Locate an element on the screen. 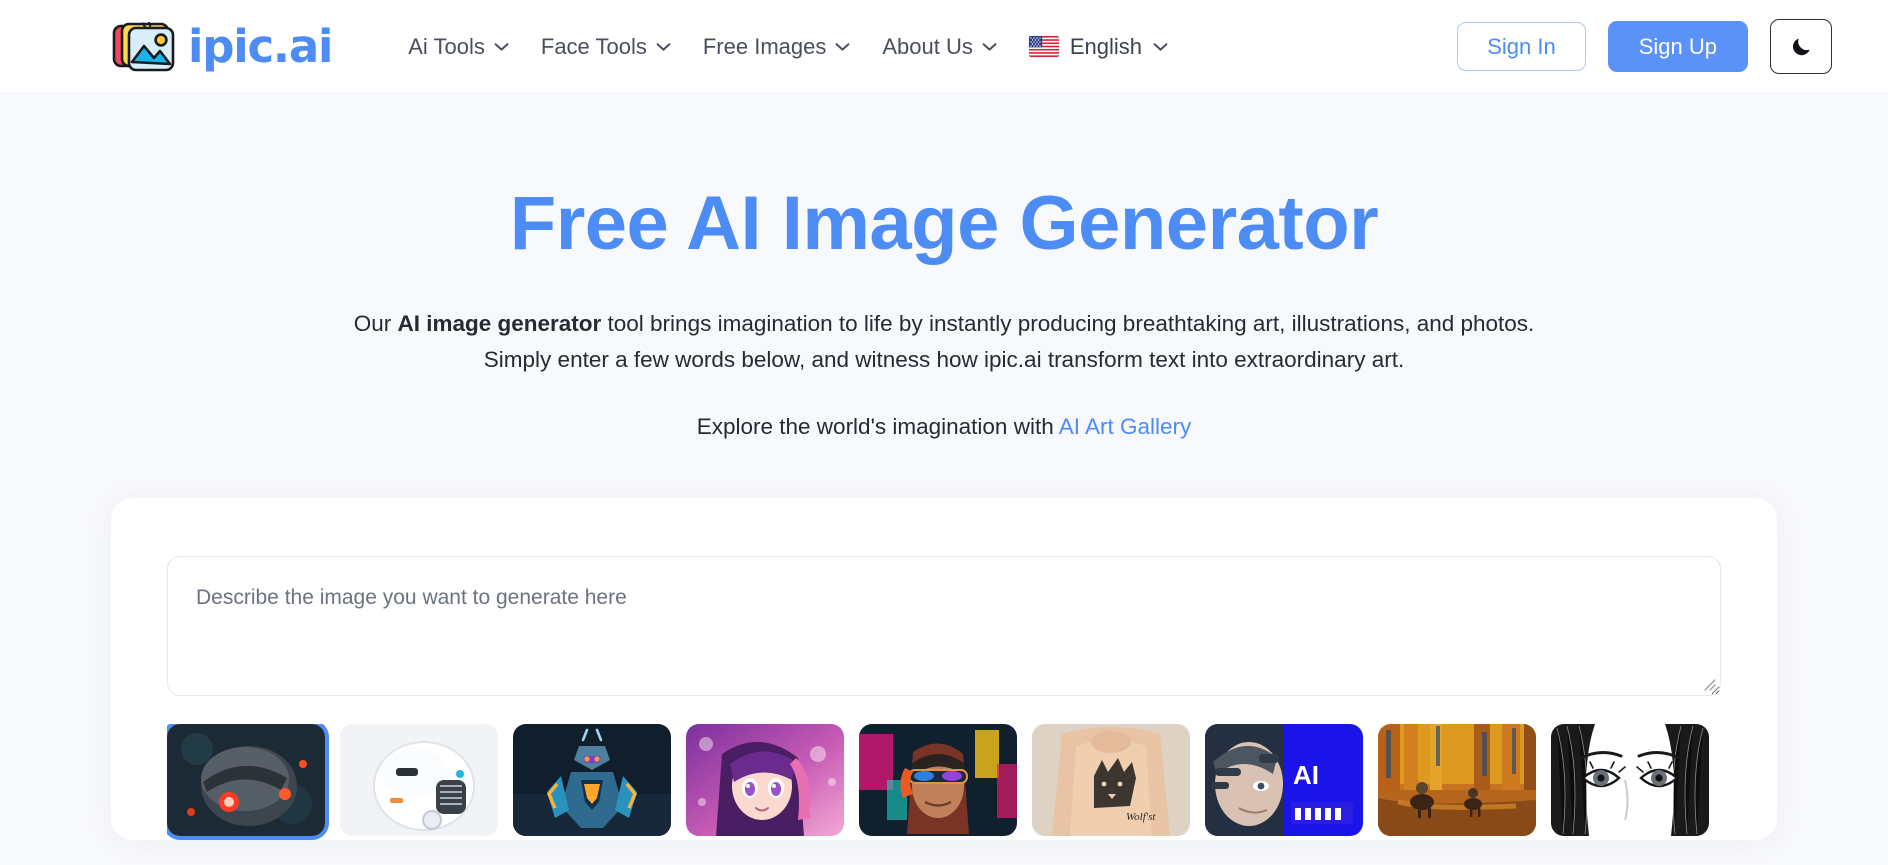 The image size is (1888, 865). photo-stack-icon is located at coordinates (145, 47).